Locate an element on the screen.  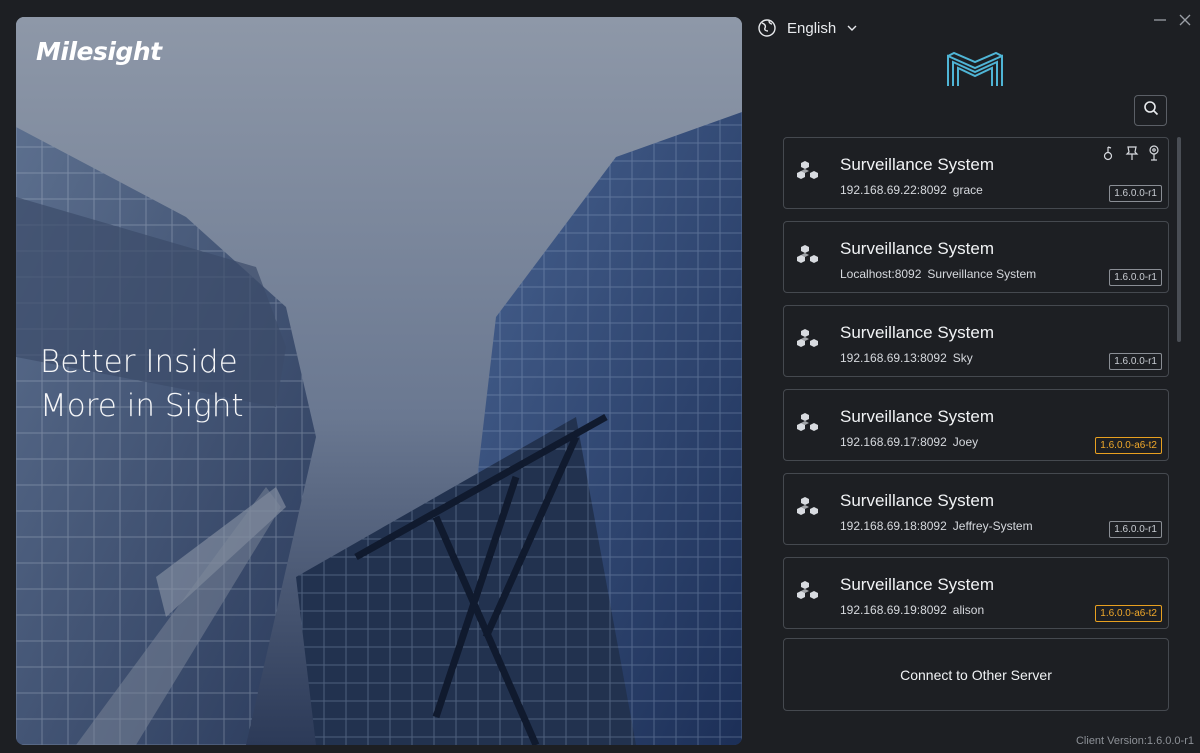
server-address: 192.168.69.13:8092 is located at coordinates (893, 358).